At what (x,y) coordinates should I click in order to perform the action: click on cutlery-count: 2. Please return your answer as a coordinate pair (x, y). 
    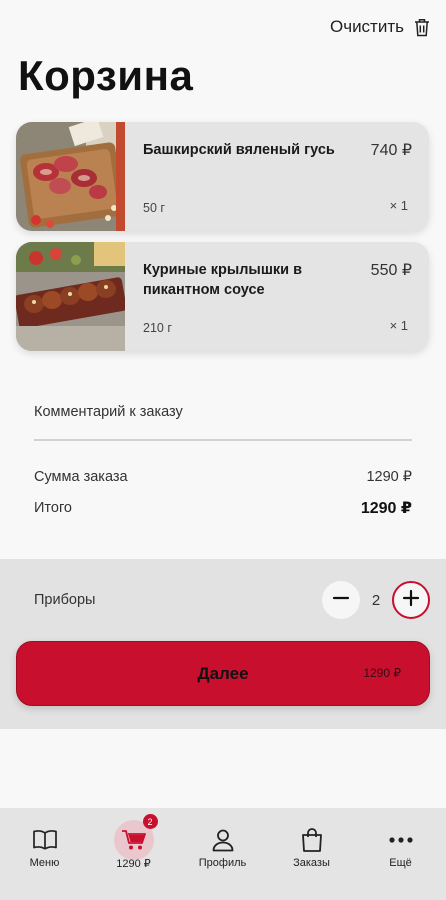
    Looking at the image, I should click on (376, 600).